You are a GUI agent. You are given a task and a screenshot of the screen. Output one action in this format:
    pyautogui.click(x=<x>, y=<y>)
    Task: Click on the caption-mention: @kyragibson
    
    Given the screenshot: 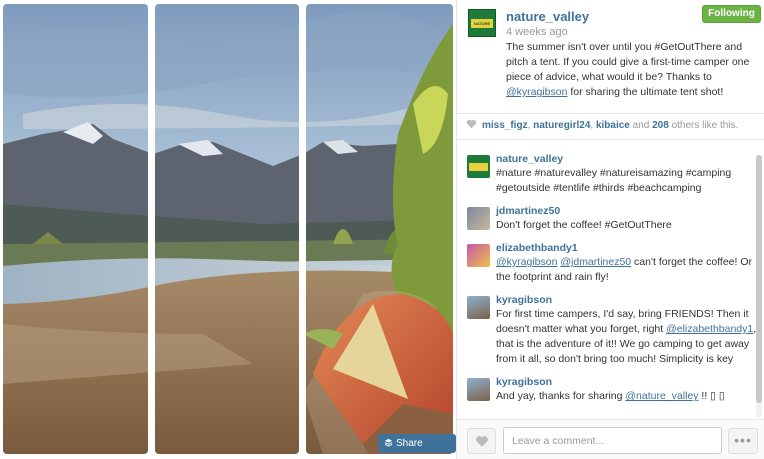 What is the action you would take?
    pyautogui.click(x=536, y=92)
    